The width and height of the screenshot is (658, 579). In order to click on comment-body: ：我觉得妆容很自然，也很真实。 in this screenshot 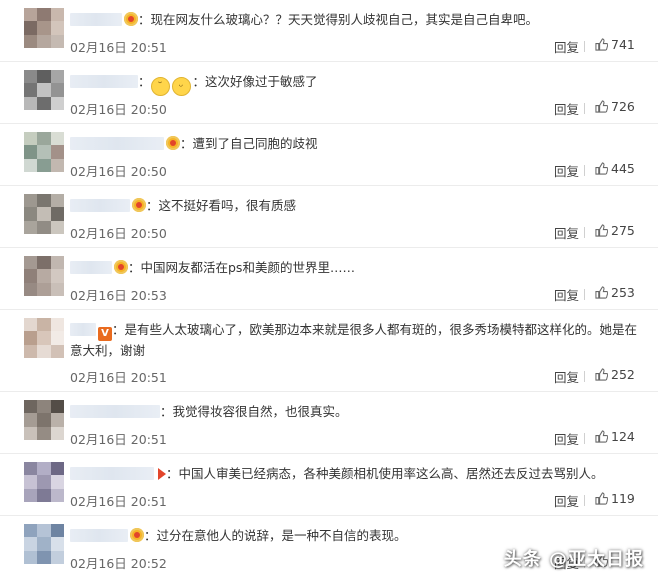, I will do `click(355, 412)`.